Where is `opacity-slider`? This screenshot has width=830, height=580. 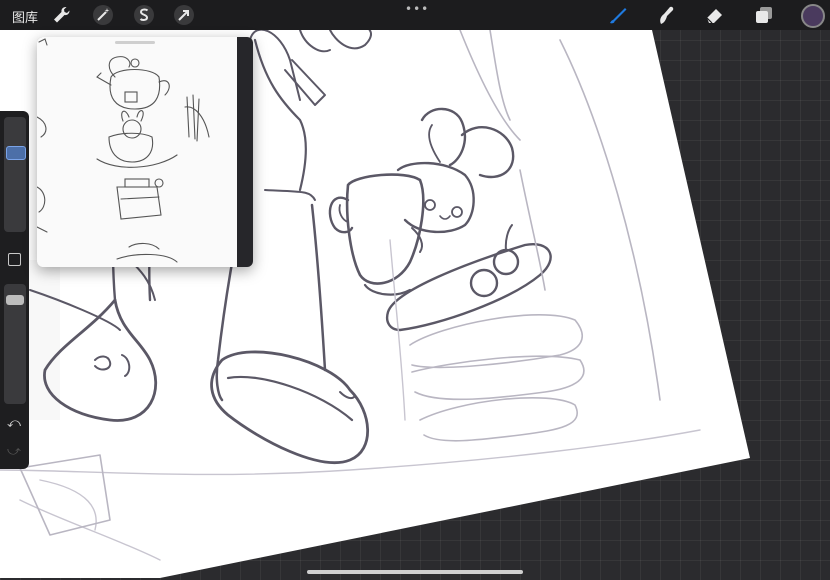
opacity-slider is located at coordinates (15, 344).